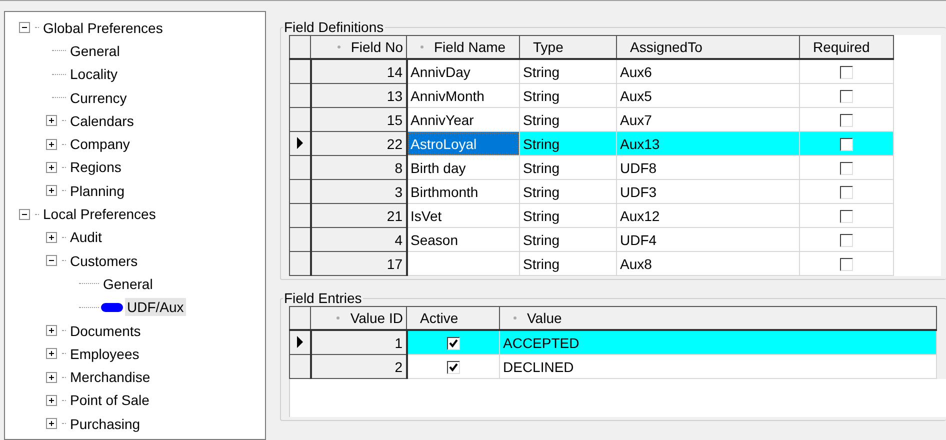  I want to click on column-header: Active, so click(453, 318).